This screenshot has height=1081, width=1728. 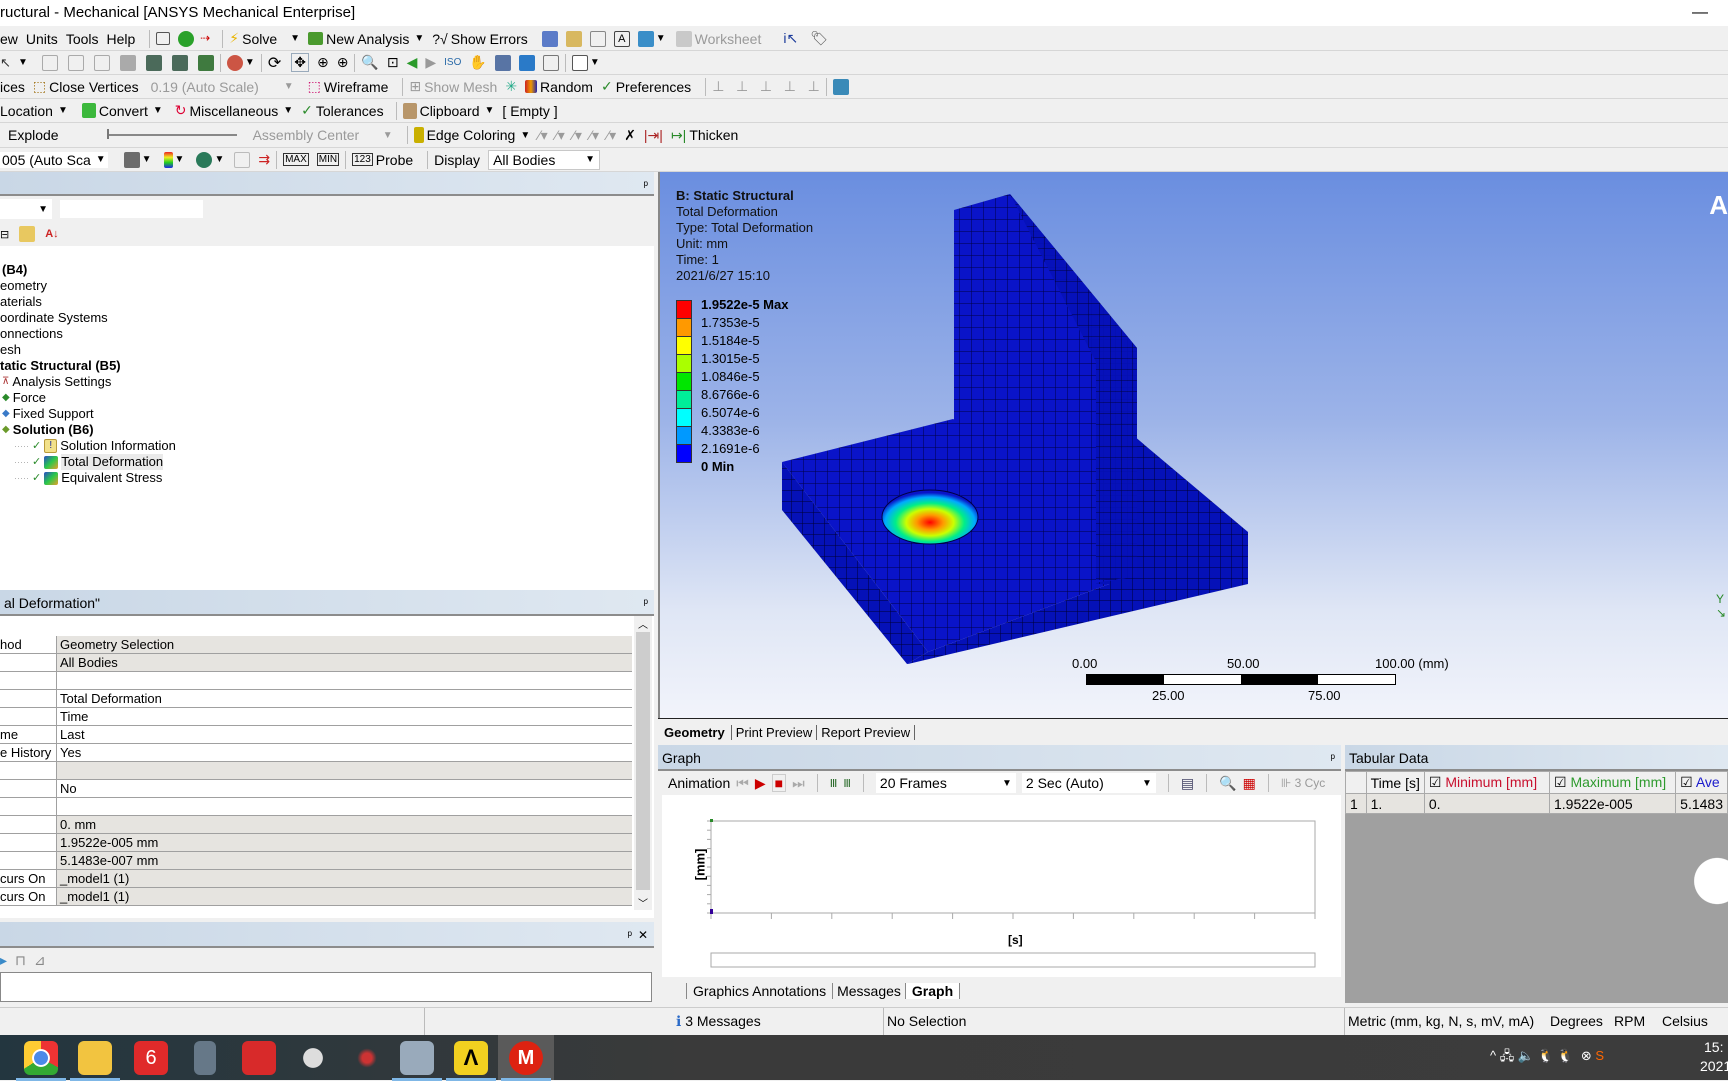 I want to click on tool-icon: ⊓, so click(x=20, y=960).